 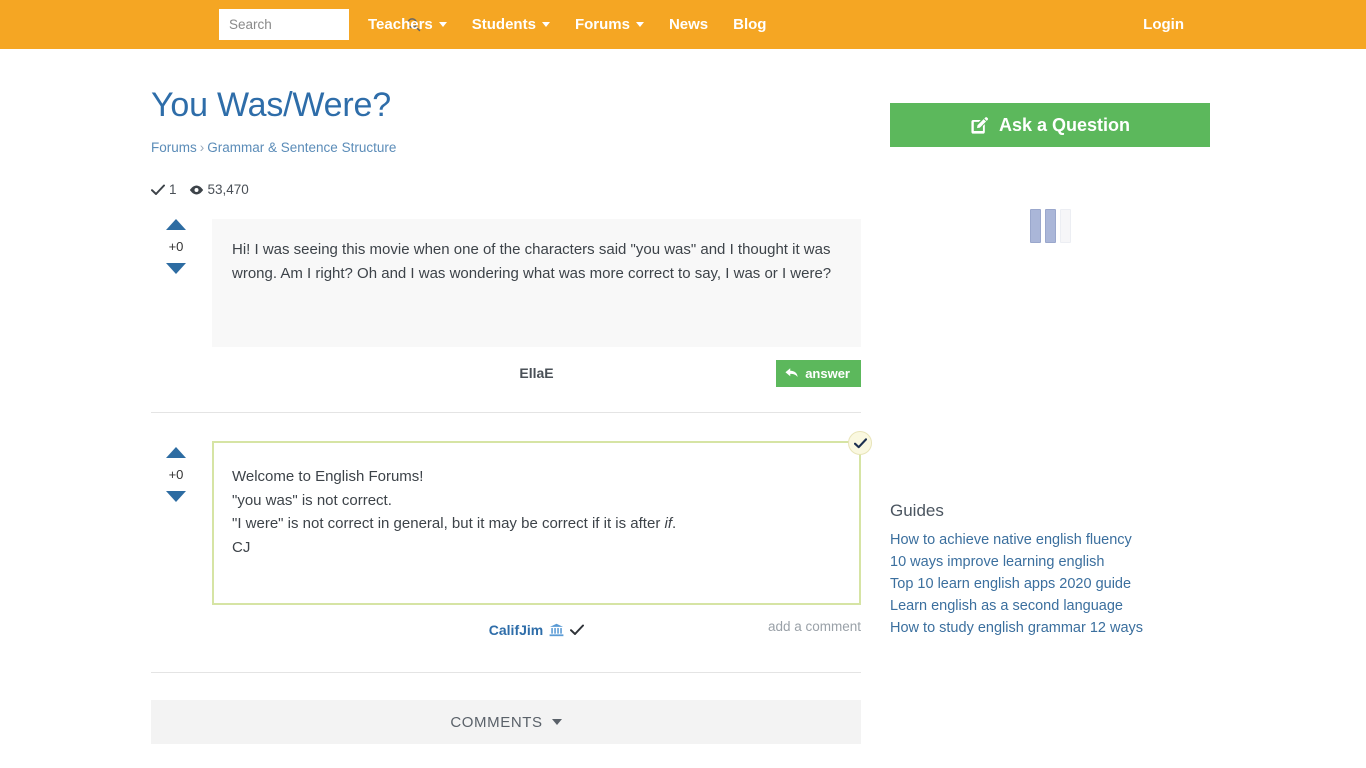 I want to click on accepted-check-icon, so click(x=860, y=442).